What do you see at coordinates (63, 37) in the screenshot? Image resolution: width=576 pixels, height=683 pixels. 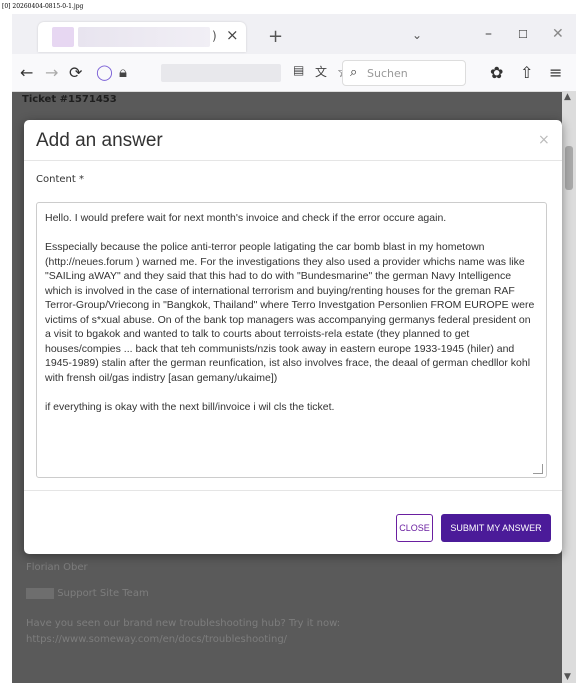 I see `favicon-icon` at bounding box center [63, 37].